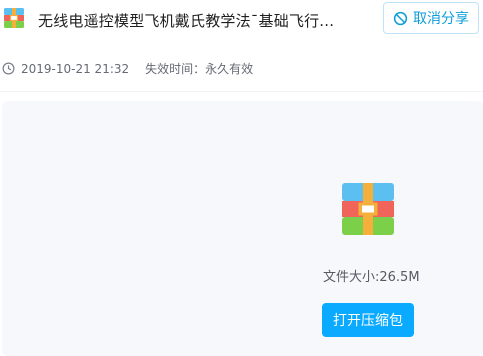 This screenshot has height=356, width=483. What do you see at coordinates (199, 69) in the screenshot?
I see `expire-label: 失效时间：永久有效` at bounding box center [199, 69].